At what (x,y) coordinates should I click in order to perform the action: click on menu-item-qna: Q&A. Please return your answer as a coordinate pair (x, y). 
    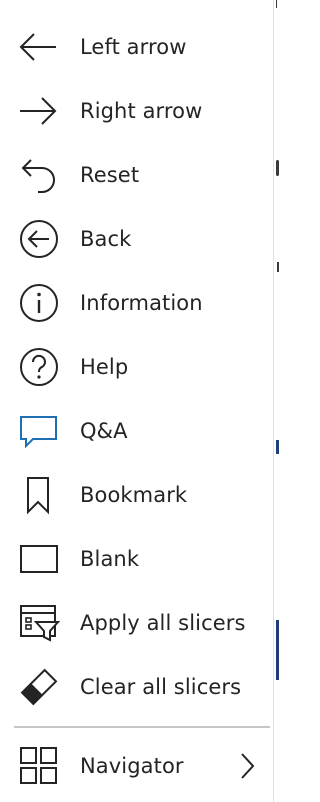
    Looking at the image, I should click on (136, 431).